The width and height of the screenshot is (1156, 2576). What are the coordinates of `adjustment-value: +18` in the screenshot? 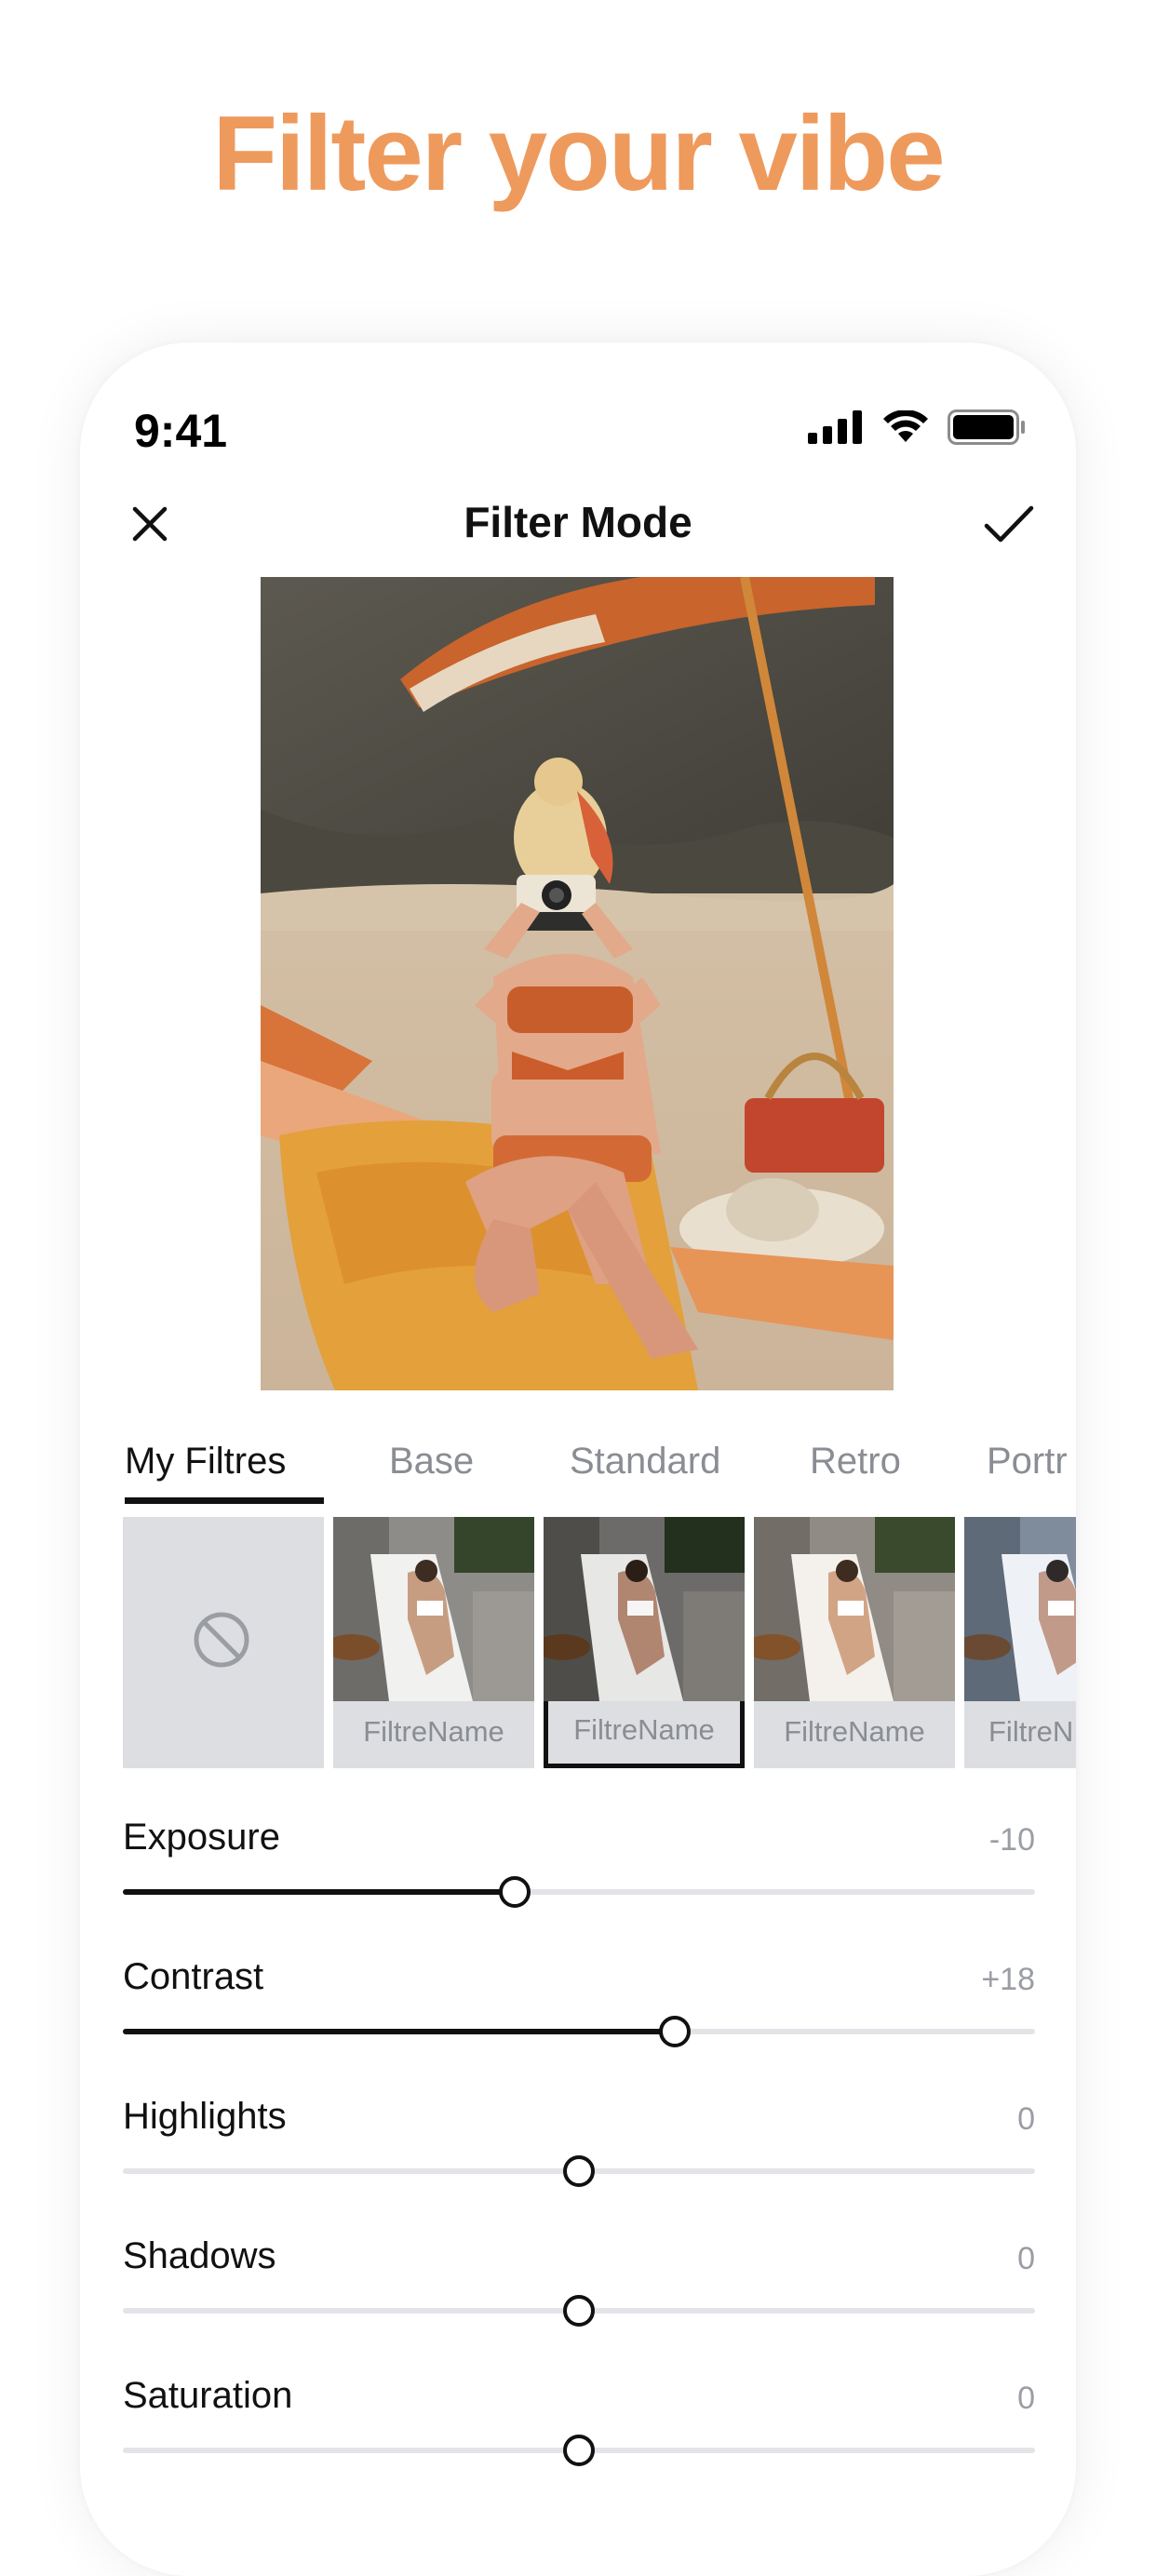 It's located at (1008, 1979).